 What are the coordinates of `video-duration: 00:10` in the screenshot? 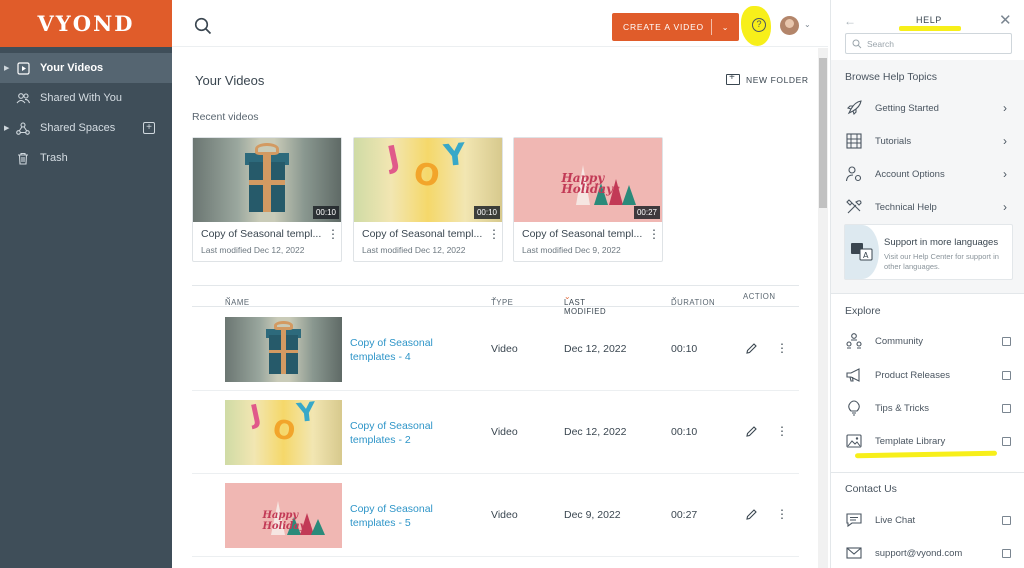 It's located at (684, 349).